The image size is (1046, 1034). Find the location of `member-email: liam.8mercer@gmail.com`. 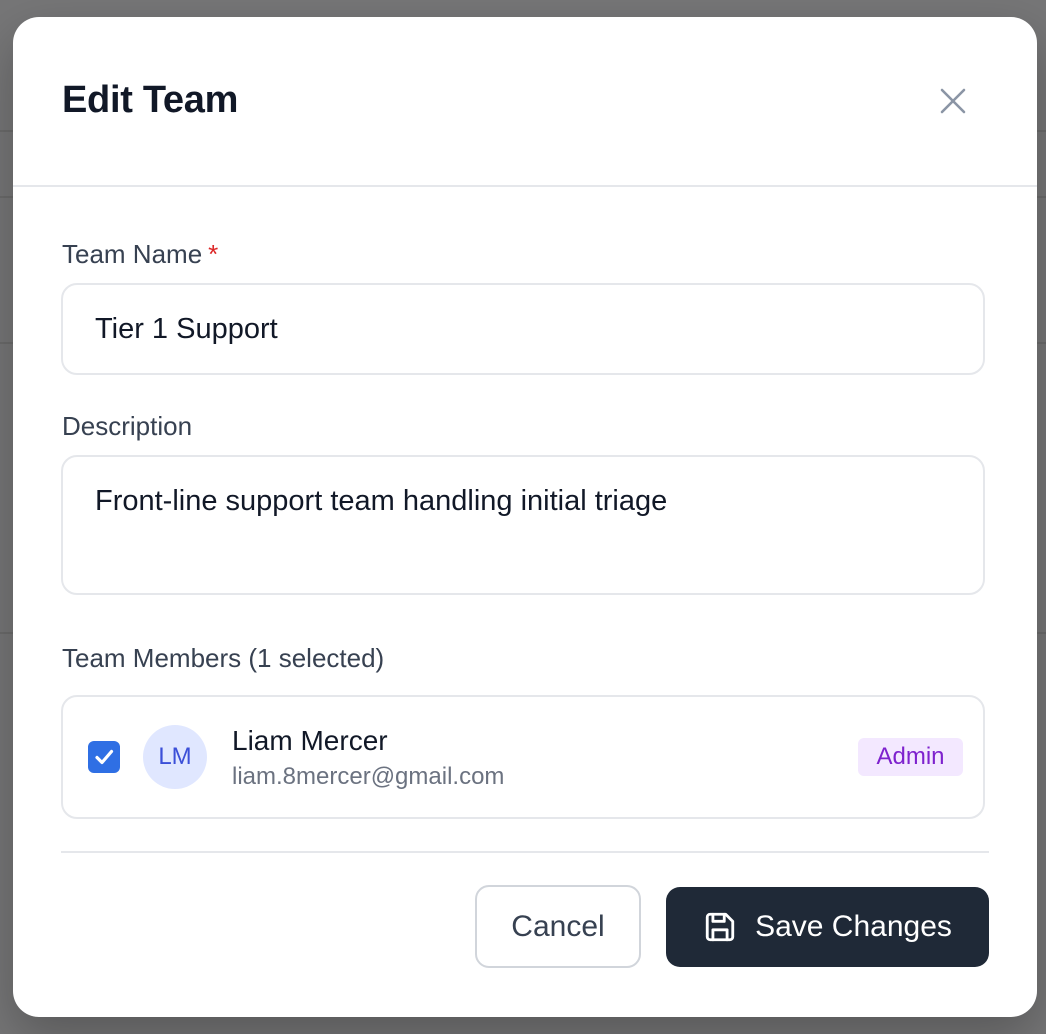

member-email: liam.8mercer@gmail.com is located at coordinates (368, 776).